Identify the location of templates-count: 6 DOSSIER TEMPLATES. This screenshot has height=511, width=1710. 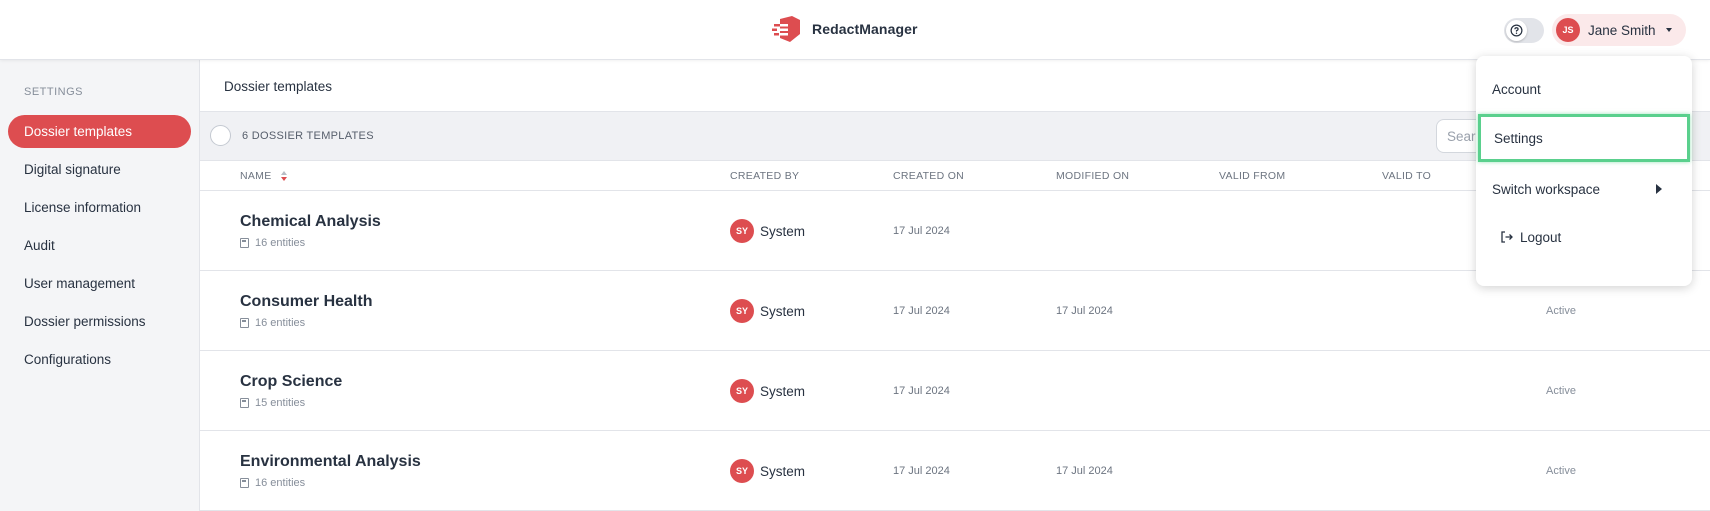
(308, 136).